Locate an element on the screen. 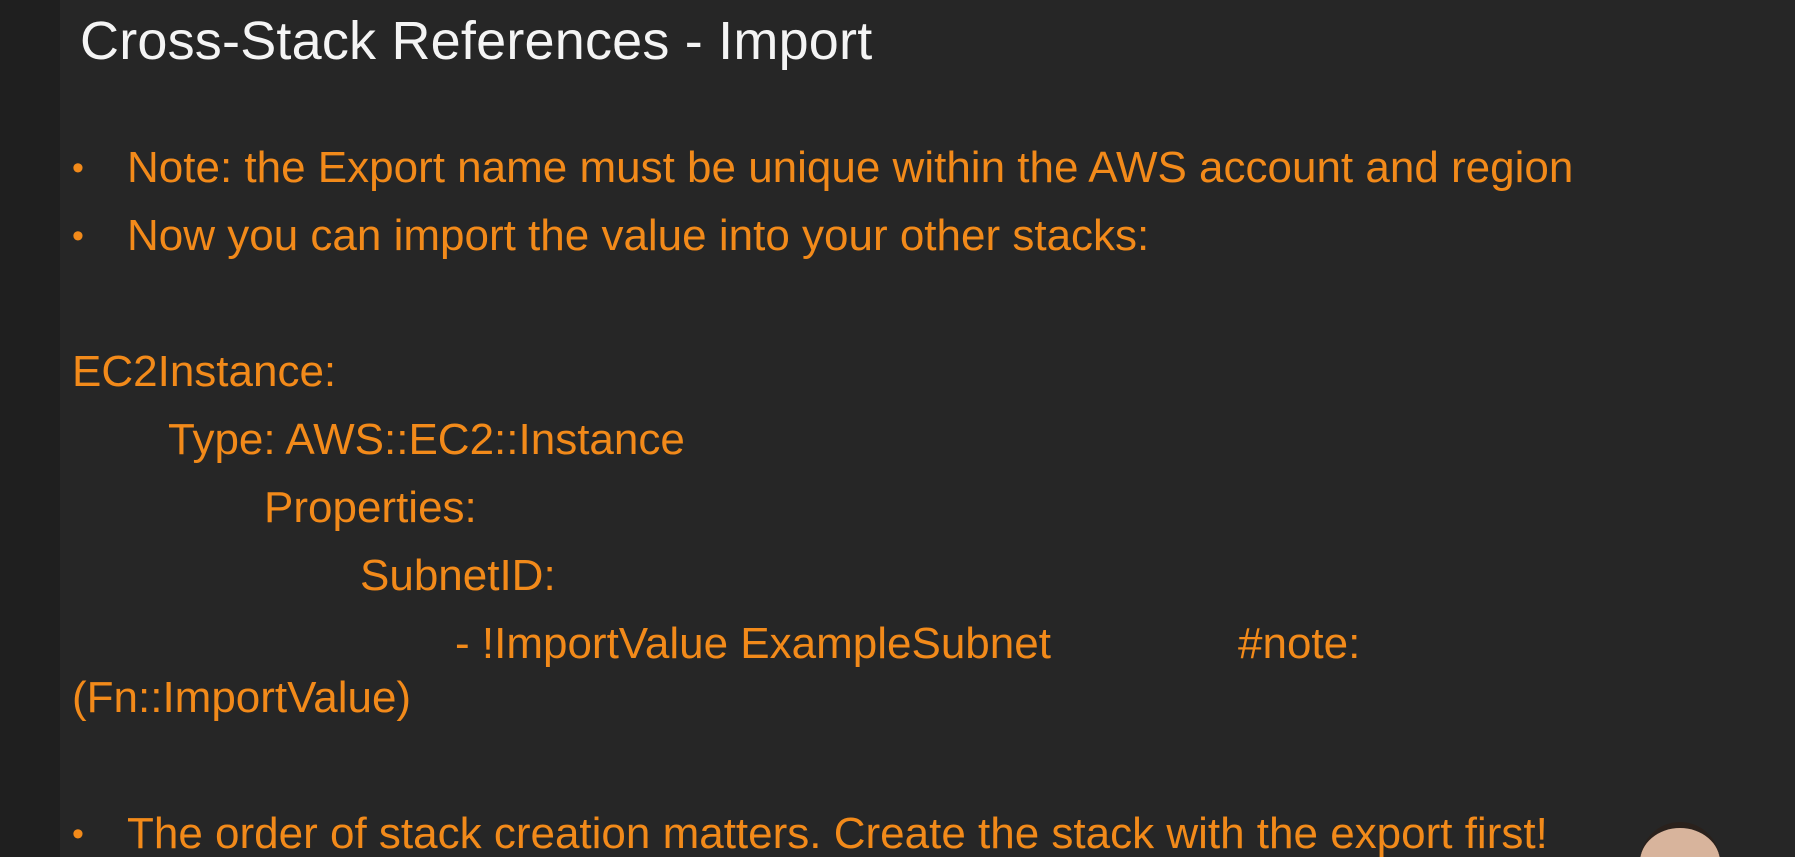 This screenshot has width=1795, height=857. code-line-fn-importvalue: (Fn::ImportValue) is located at coordinates (242, 697).